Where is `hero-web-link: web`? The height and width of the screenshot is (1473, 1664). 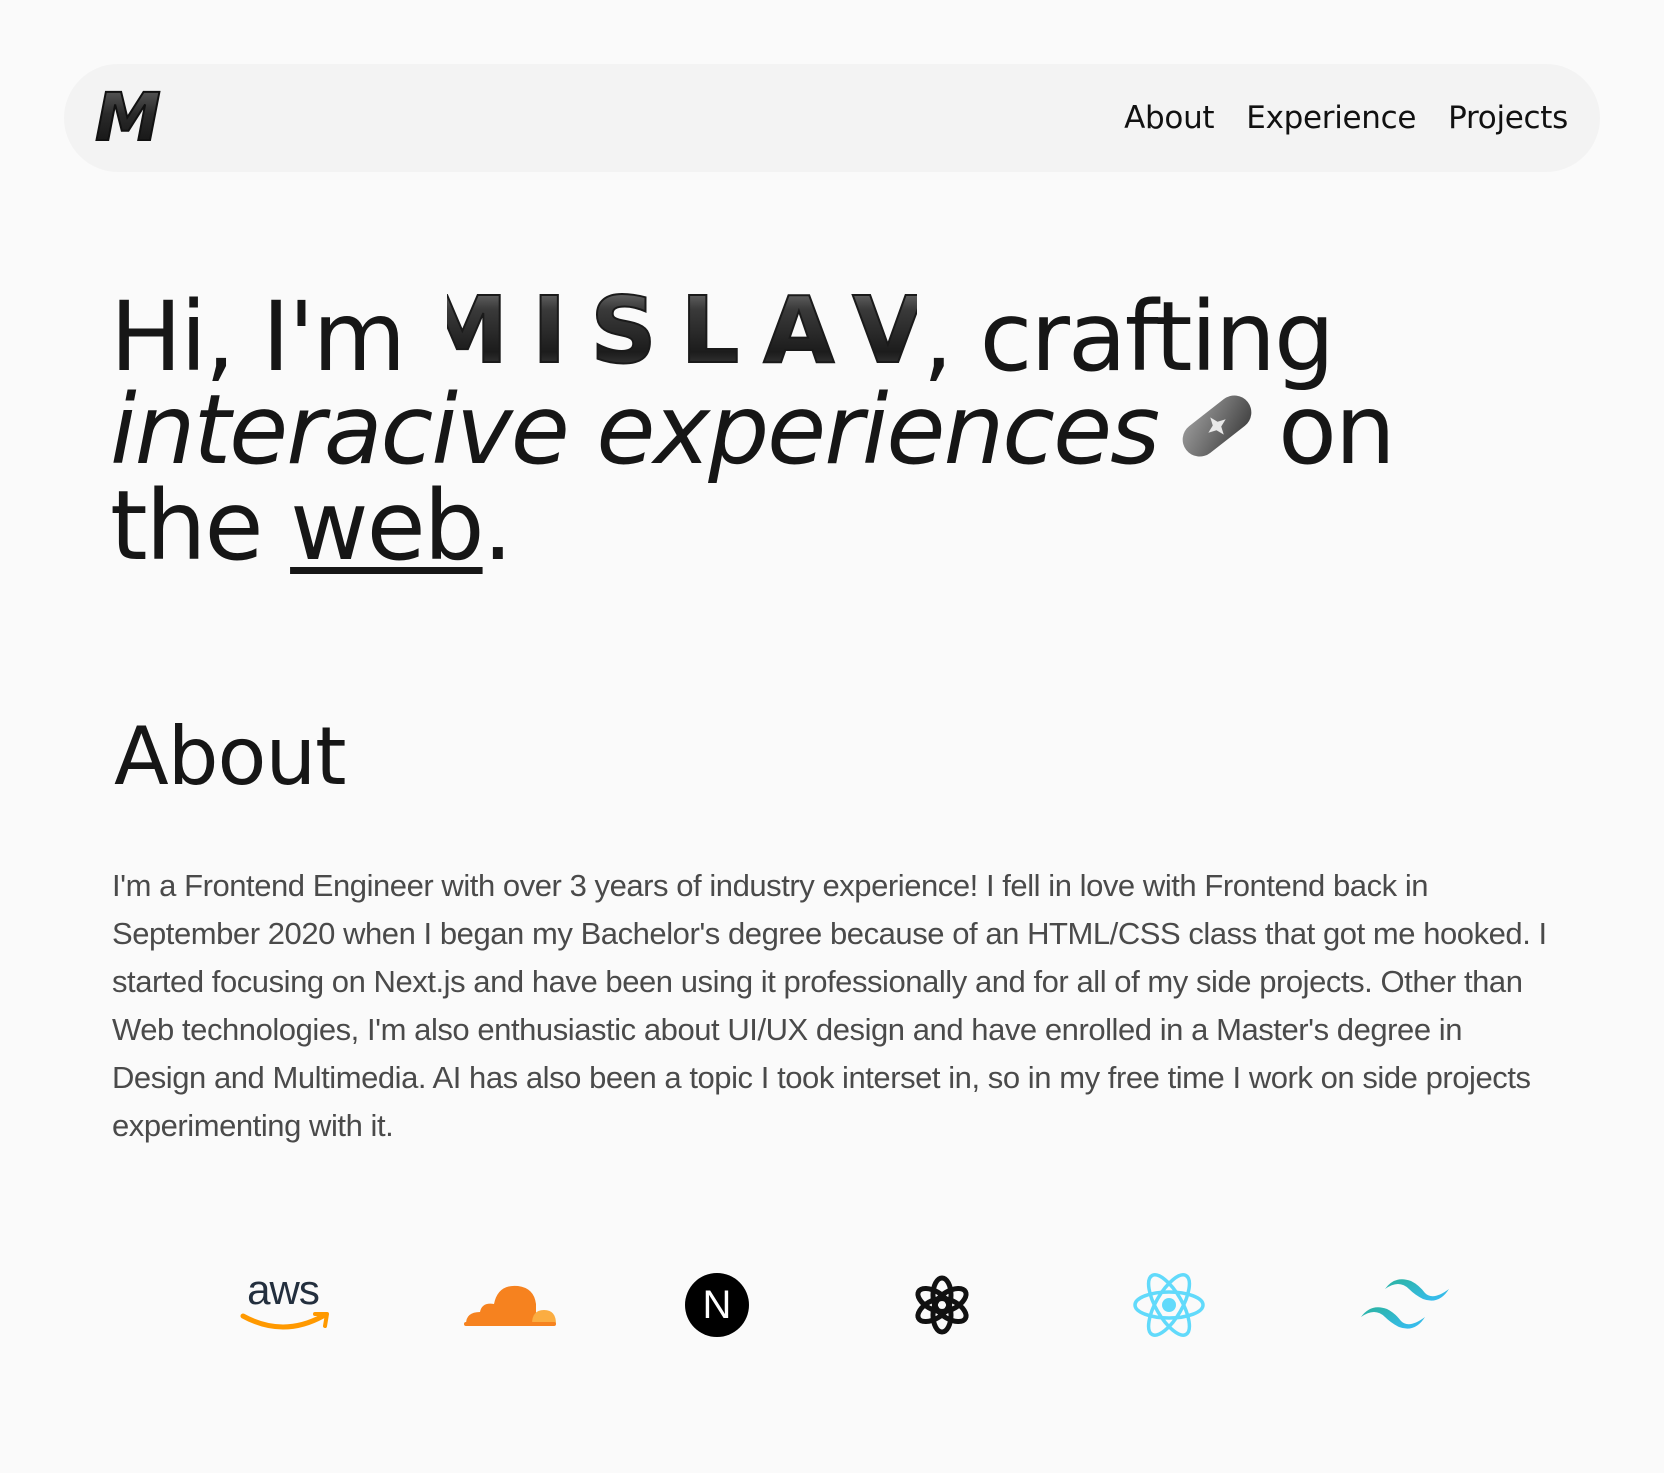
hero-web-link: web is located at coordinates (387, 526).